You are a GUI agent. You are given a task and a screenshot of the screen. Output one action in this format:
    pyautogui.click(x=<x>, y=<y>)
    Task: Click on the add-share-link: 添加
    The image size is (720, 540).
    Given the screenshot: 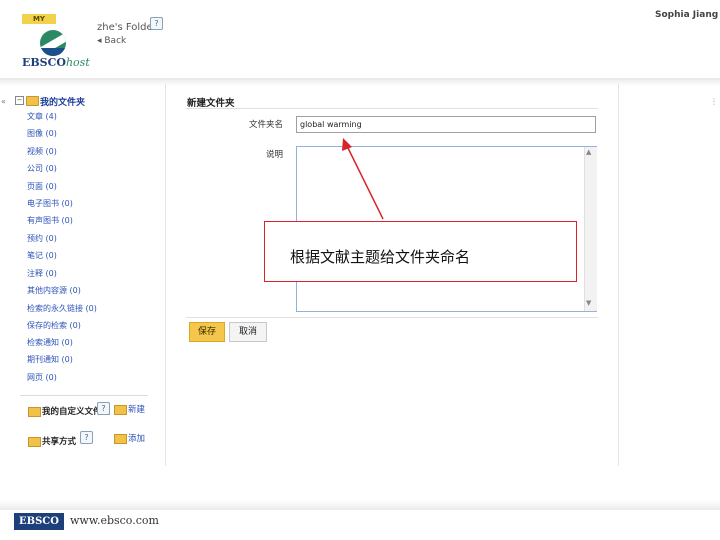 What is the action you would take?
    pyautogui.click(x=136, y=438)
    